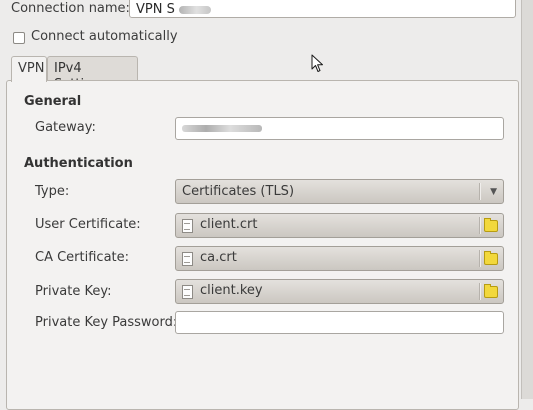 The image size is (533, 410). What do you see at coordinates (339, 291) in the screenshot?
I see `private-key-chooser: client.key` at bounding box center [339, 291].